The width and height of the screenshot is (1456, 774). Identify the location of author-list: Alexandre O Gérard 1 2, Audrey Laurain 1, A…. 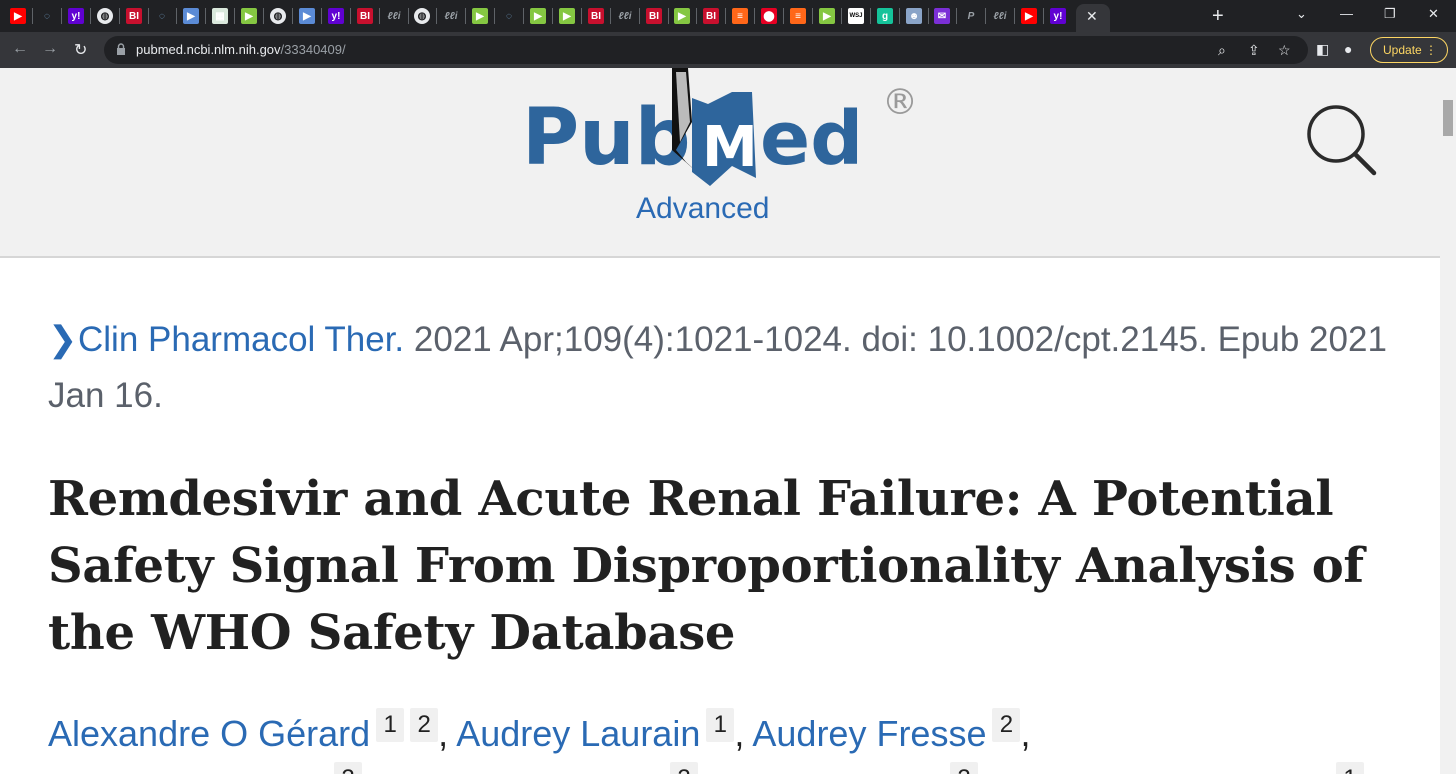
(728, 734).